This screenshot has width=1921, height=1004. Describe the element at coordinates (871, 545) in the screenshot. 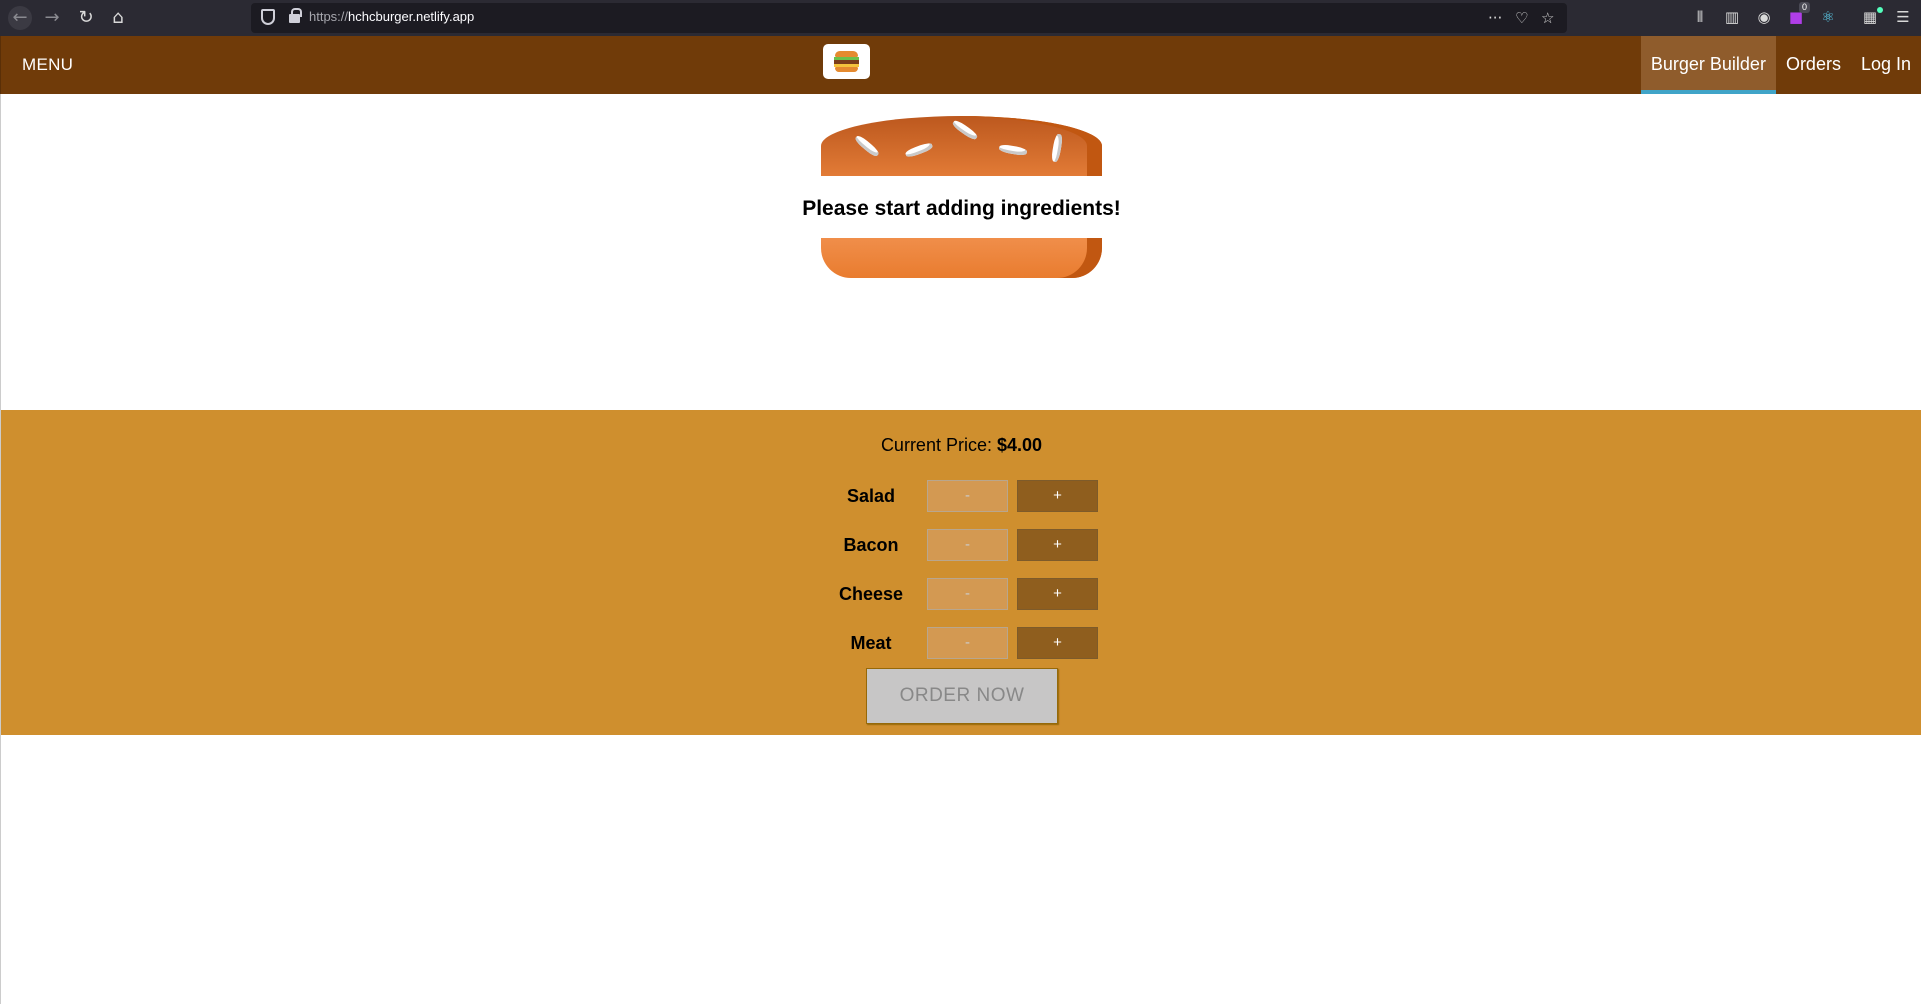

I see `ingredient-label: Bacon` at that location.